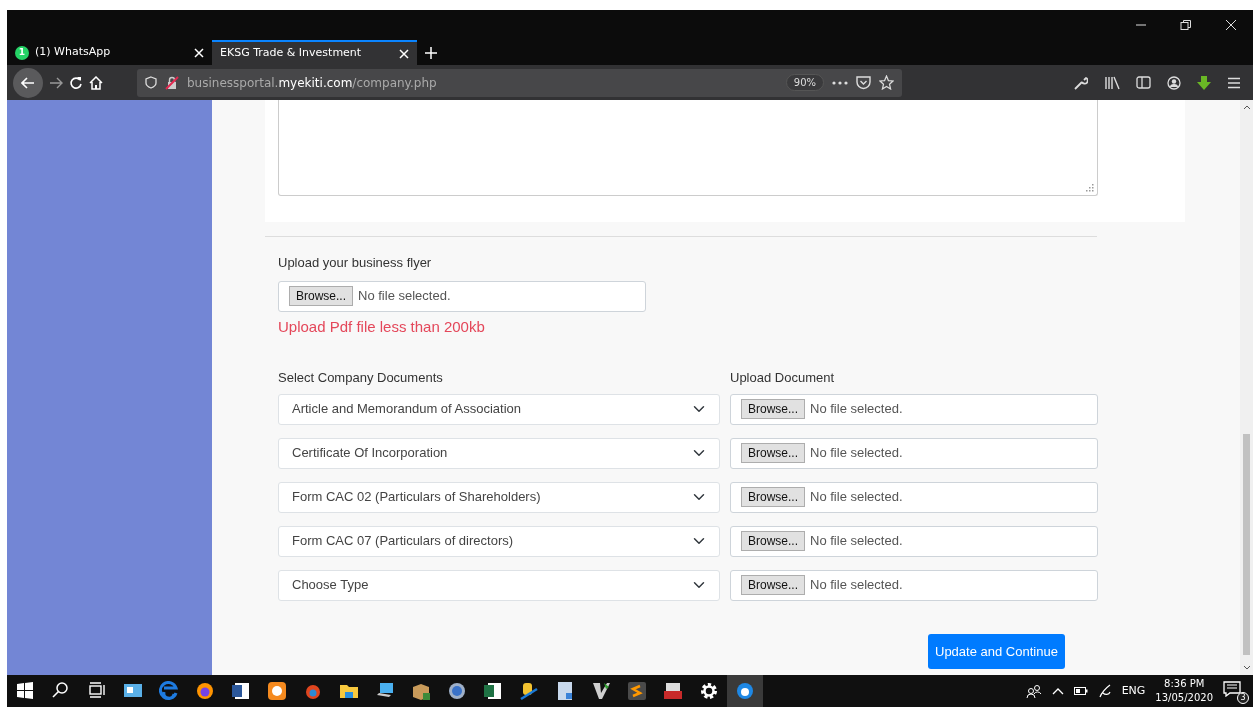 The width and height of the screenshot is (1253, 707). What do you see at coordinates (172, 82) in the screenshot?
I see `insecure-lock-icon` at bounding box center [172, 82].